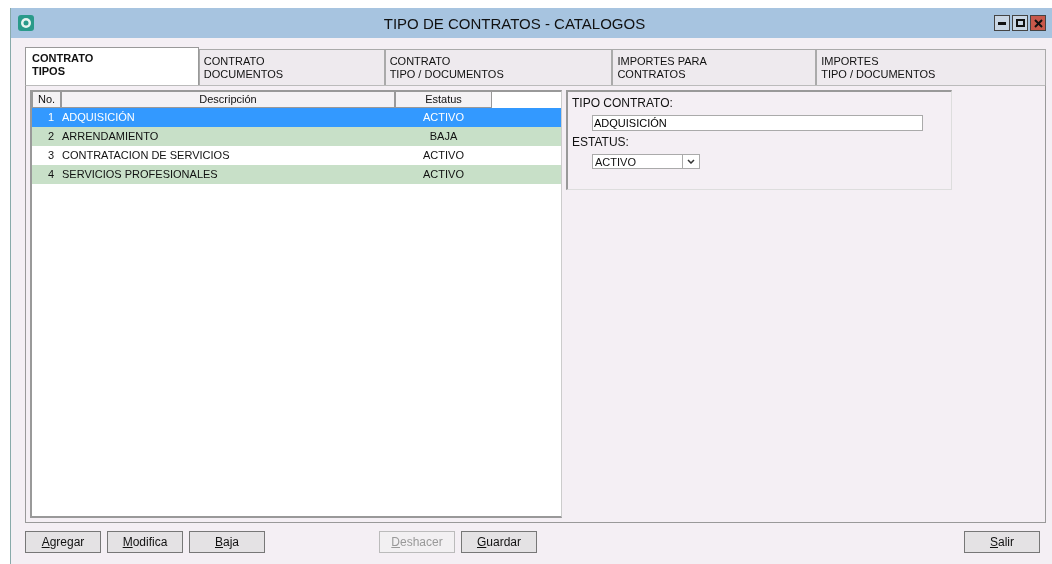  I want to click on table-cell-text: 3, so click(50, 155).